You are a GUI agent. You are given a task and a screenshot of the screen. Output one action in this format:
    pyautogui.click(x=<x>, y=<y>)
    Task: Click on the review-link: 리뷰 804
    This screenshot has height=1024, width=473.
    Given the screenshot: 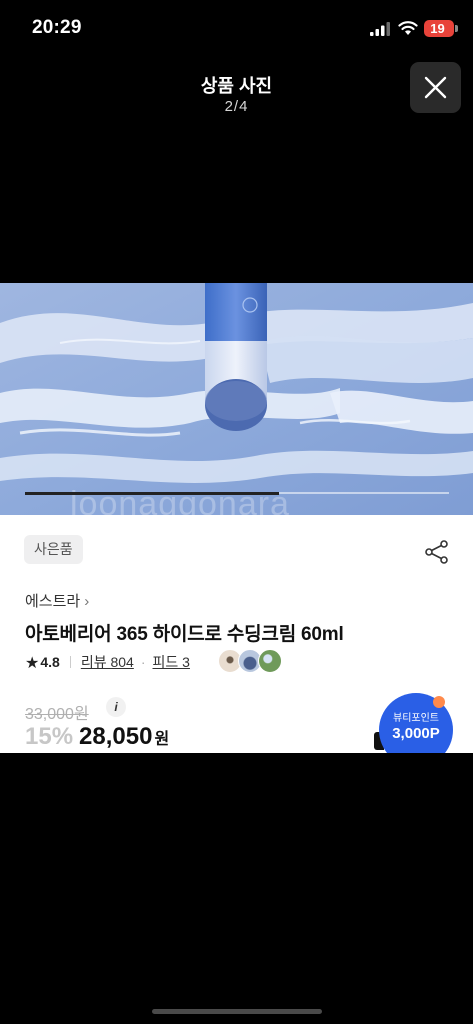 What is the action you would take?
    pyautogui.click(x=107, y=662)
    